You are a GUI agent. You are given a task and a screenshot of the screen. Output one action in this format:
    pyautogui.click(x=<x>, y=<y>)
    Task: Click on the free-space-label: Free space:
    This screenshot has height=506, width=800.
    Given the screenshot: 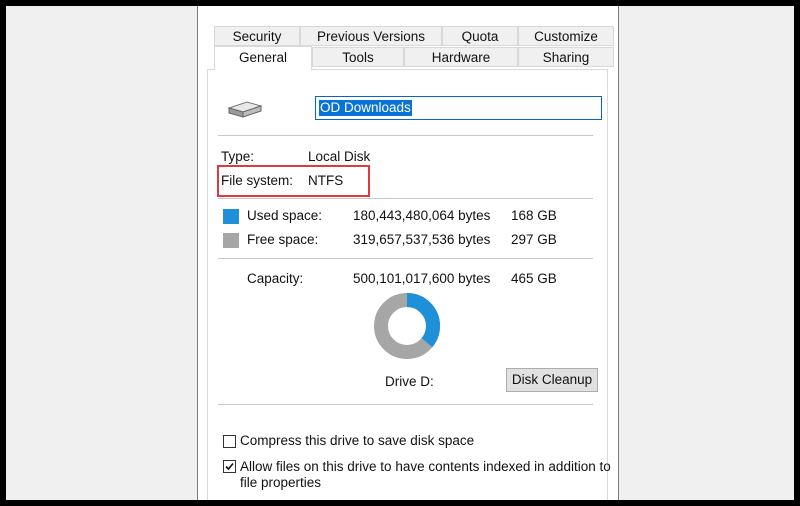 What is the action you would take?
    pyautogui.click(x=283, y=239)
    